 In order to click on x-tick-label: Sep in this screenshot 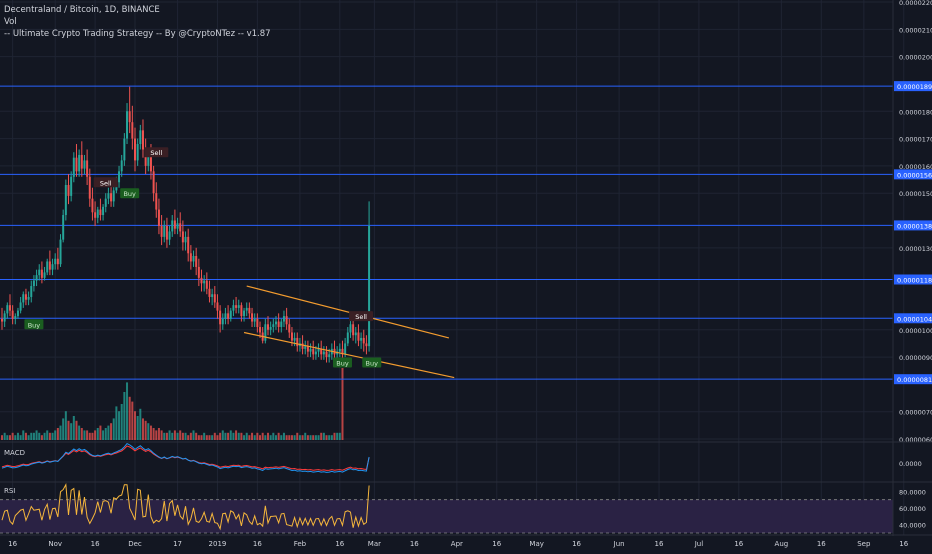, I will do `click(864, 544)`.